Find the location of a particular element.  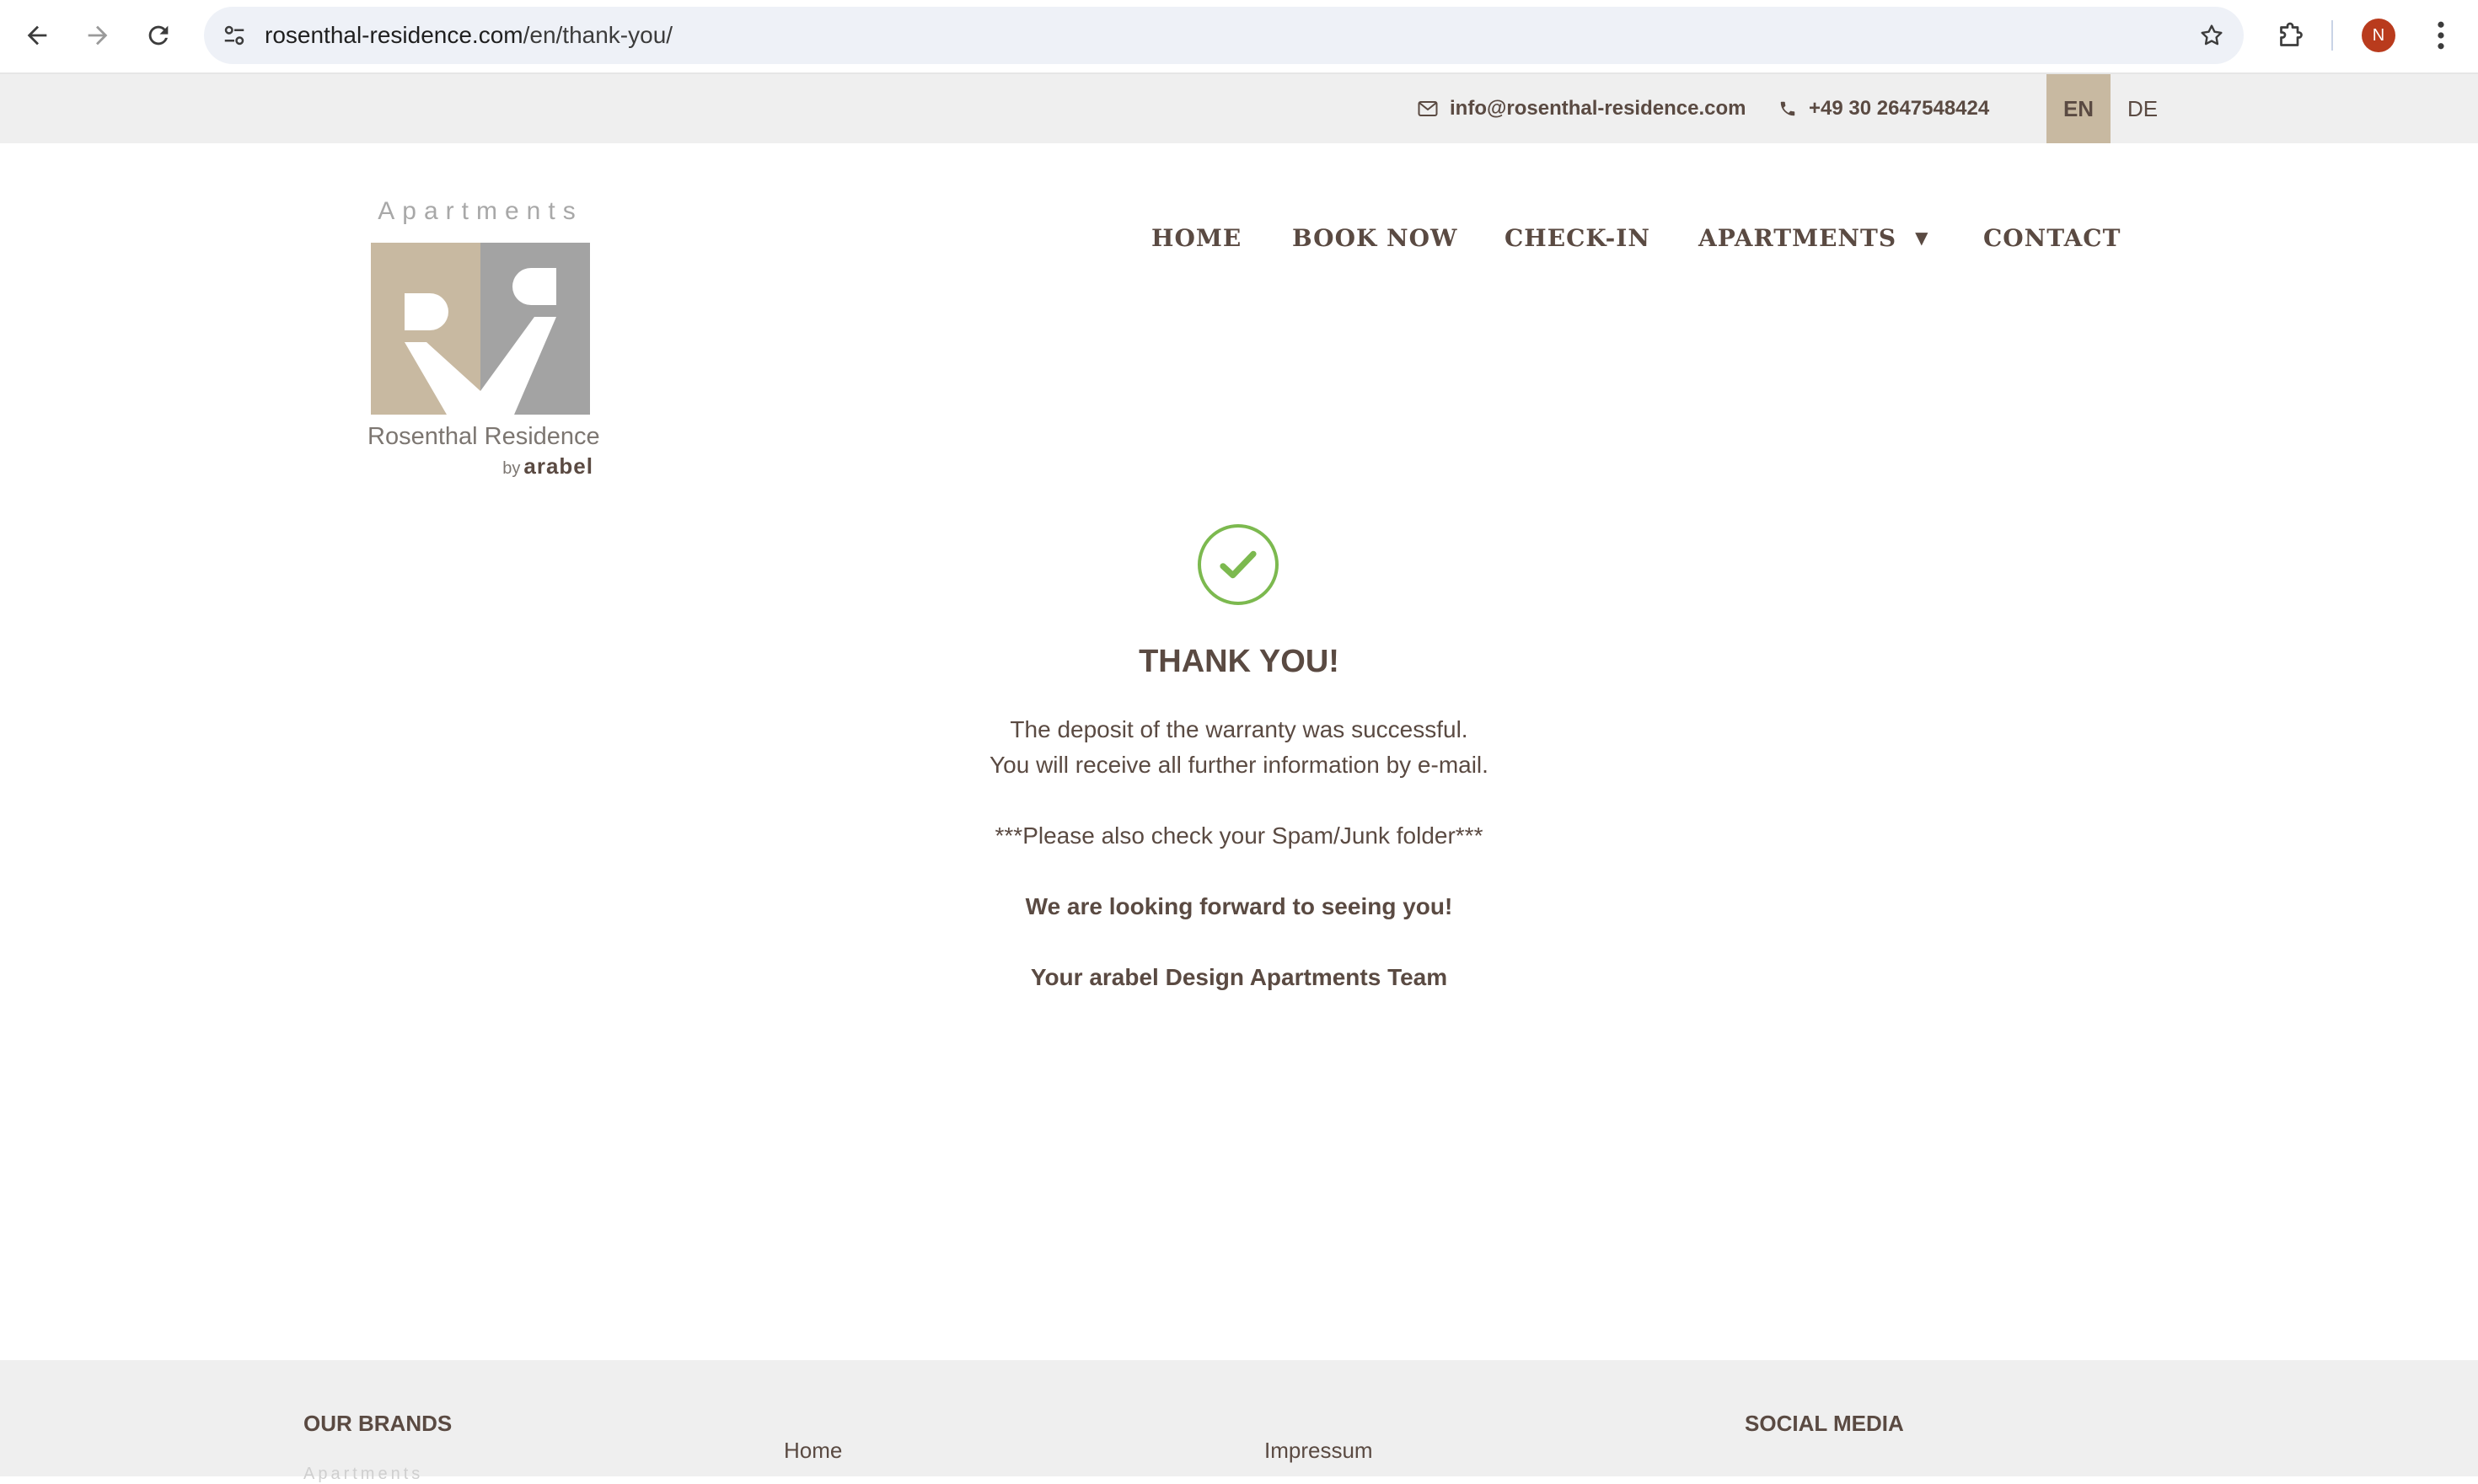

looking-forward-text: We are looking forward to seeing you! is located at coordinates (1239, 906).